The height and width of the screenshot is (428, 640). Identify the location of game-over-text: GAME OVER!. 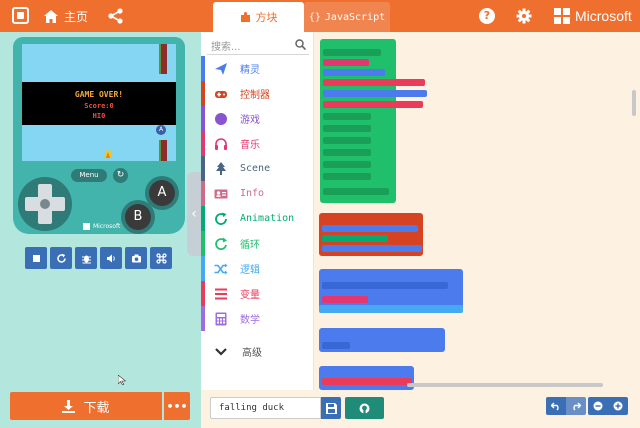
(99, 94).